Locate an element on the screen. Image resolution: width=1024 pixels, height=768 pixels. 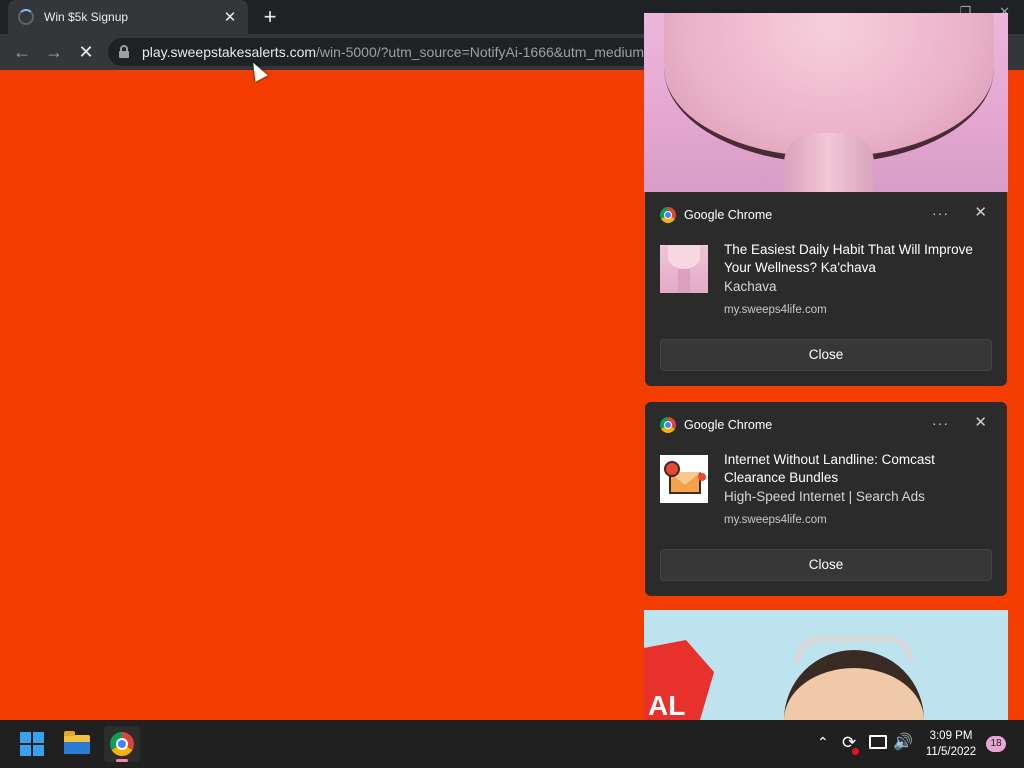
windows-logo-icon is located at coordinates (32, 744).